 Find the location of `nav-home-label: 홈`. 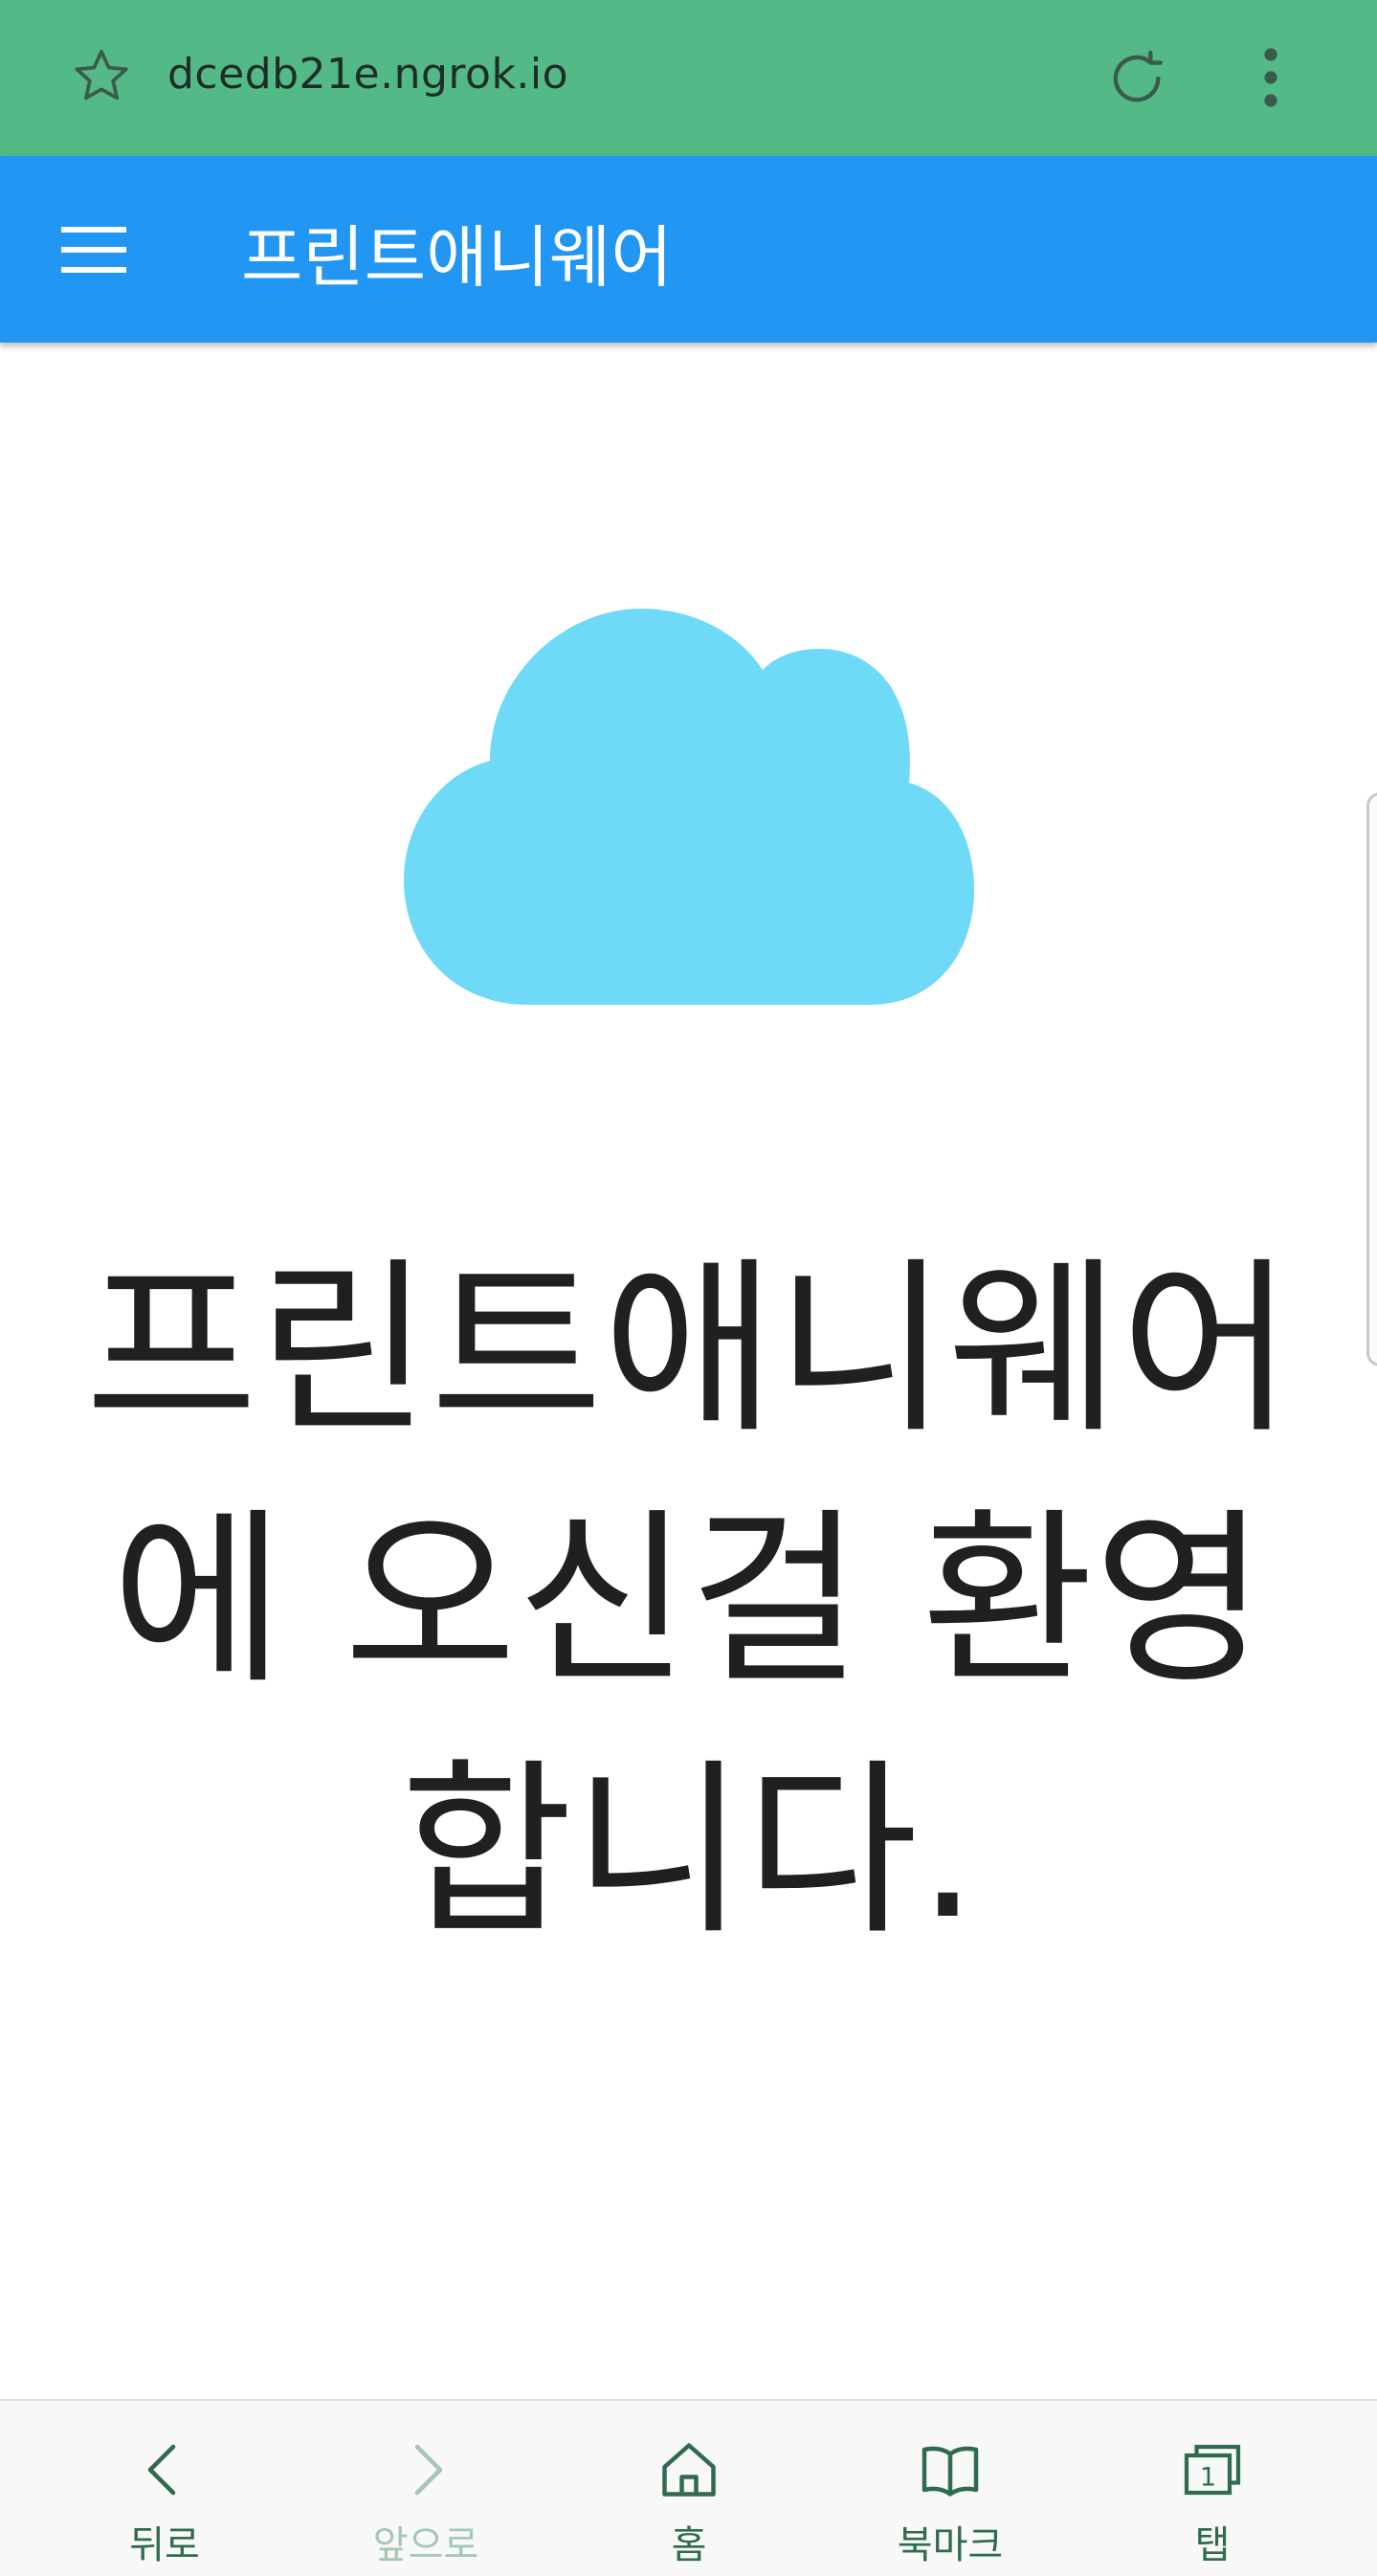

nav-home-label: 홈 is located at coordinates (689, 2545).